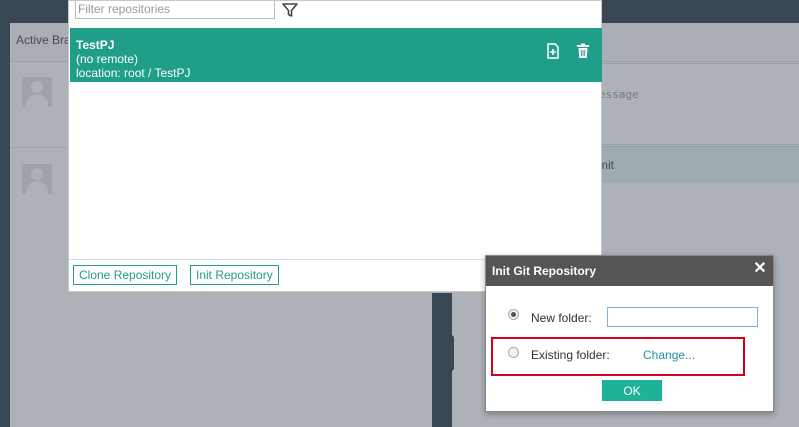 This screenshot has height=427, width=799. What do you see at coordinates (561, 318) in the screenshot?
I see `new-folder-label: New folder:` at bounding box center [561, 318].